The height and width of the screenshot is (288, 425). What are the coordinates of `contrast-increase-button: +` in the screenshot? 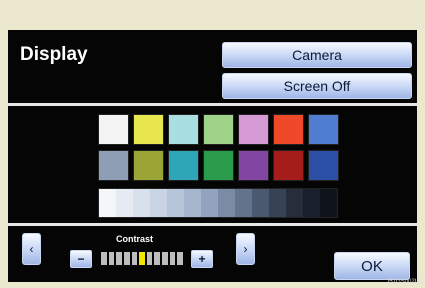 It's located at (202, 259).